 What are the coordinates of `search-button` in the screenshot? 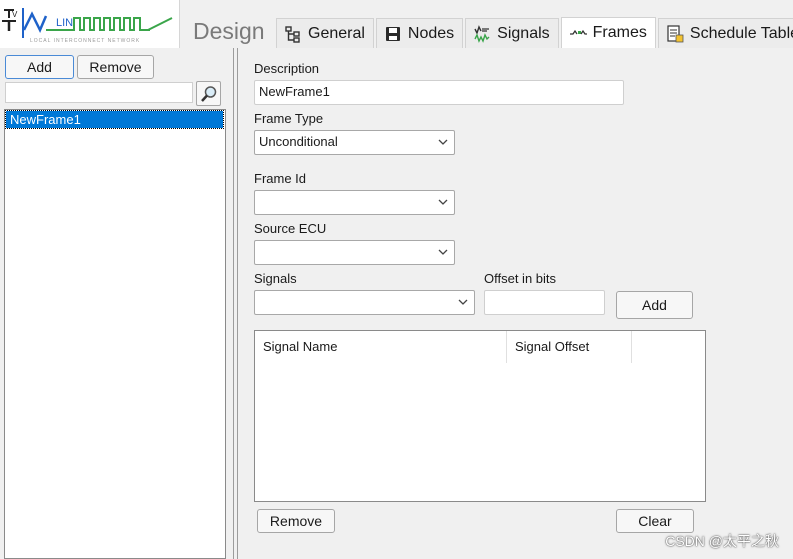 It's located at (208, 93).